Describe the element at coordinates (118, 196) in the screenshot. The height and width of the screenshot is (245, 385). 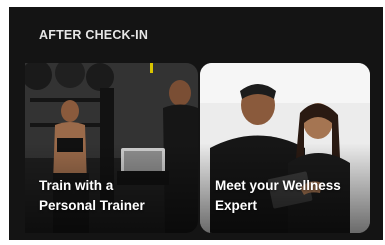
I see `personal-trainer-card-title: Train with a Personal Trainer` at that location.